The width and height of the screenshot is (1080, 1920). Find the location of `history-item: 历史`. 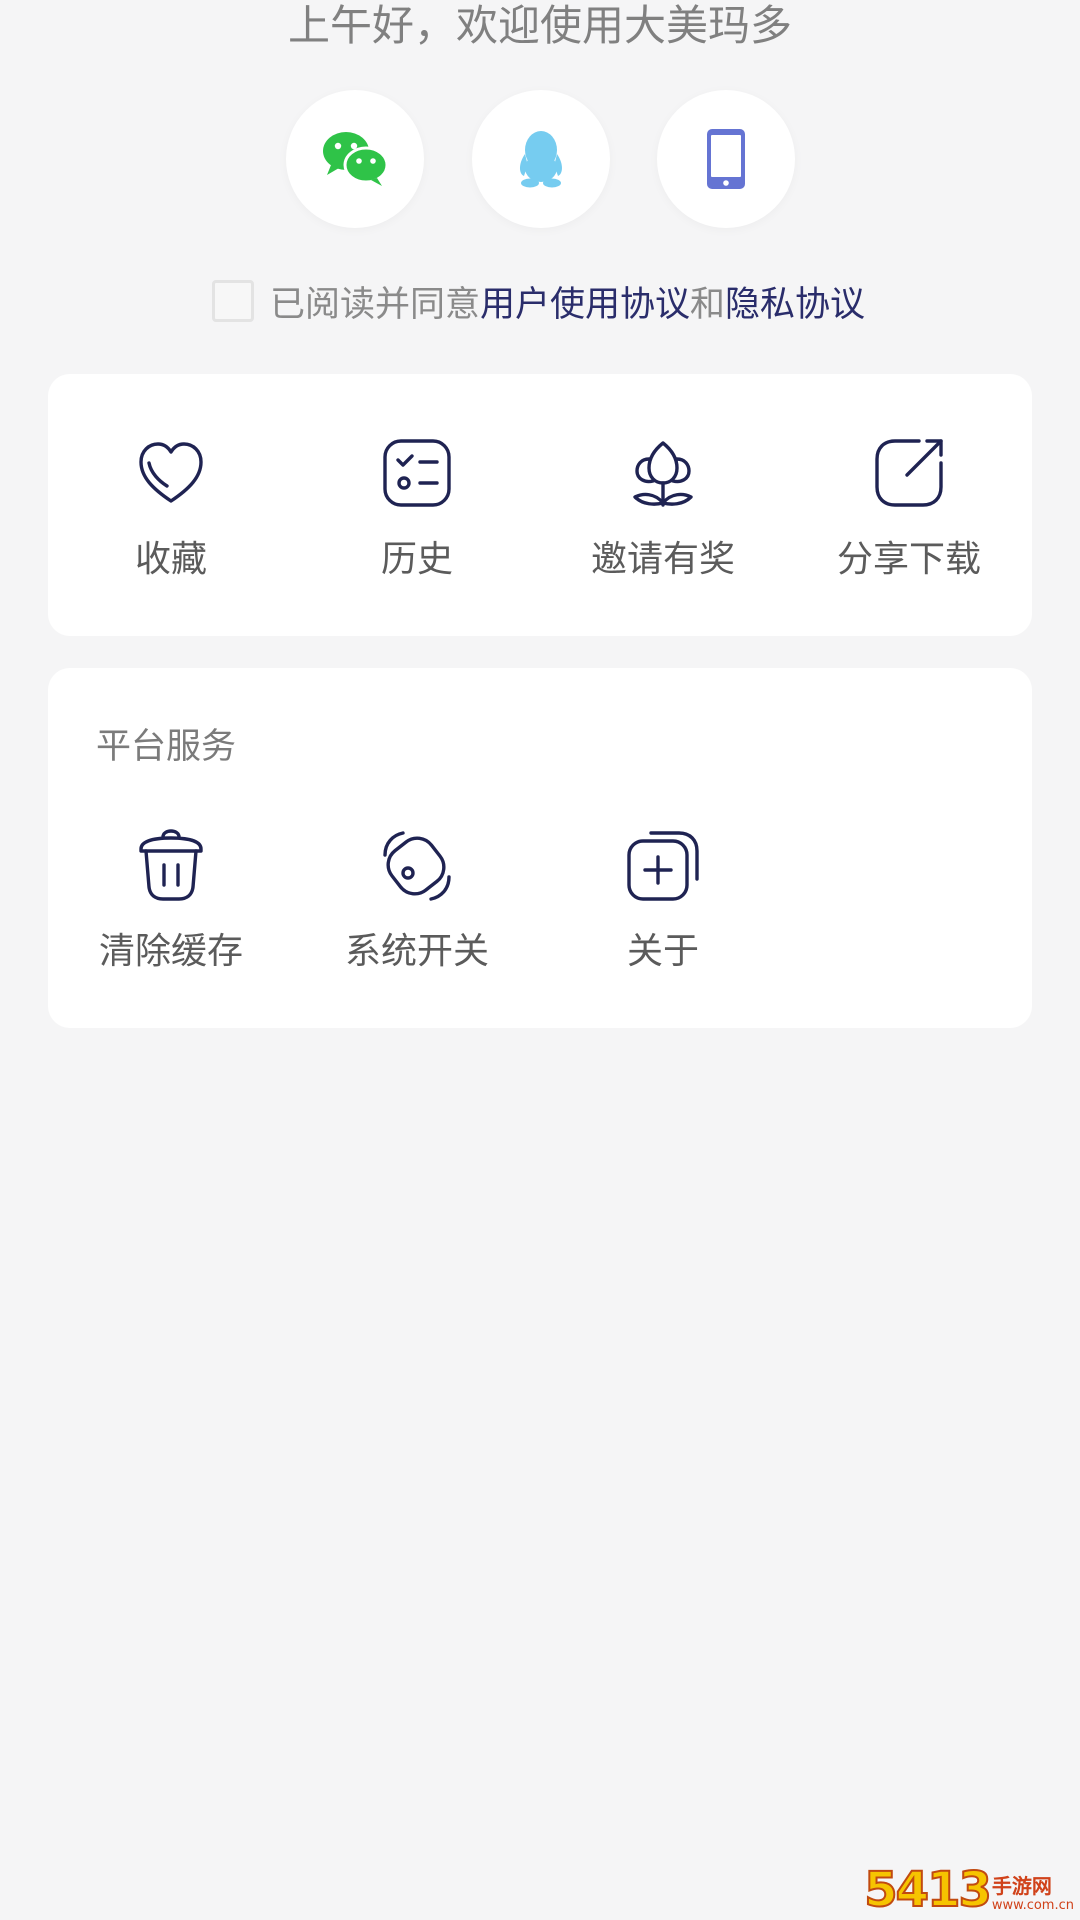

history-item: 历史 is located at coordinates (417, 507).